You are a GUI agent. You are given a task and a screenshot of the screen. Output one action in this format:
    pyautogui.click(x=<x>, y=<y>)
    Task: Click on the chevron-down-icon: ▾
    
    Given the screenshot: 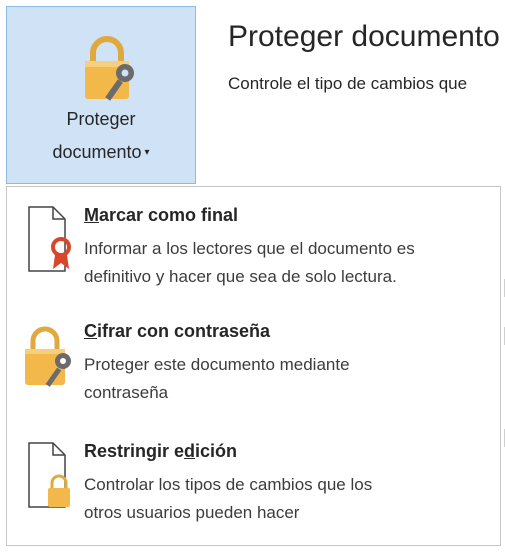 What is the action you would take?
    pyautogui.click(x=147, y=153)
    